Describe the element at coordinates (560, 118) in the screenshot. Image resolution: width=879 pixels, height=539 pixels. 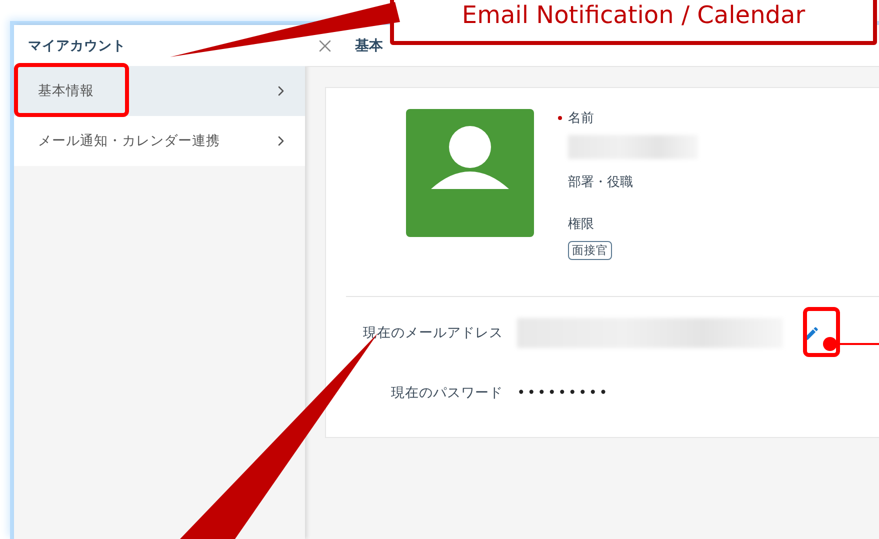
I see `required-dot` at that location.